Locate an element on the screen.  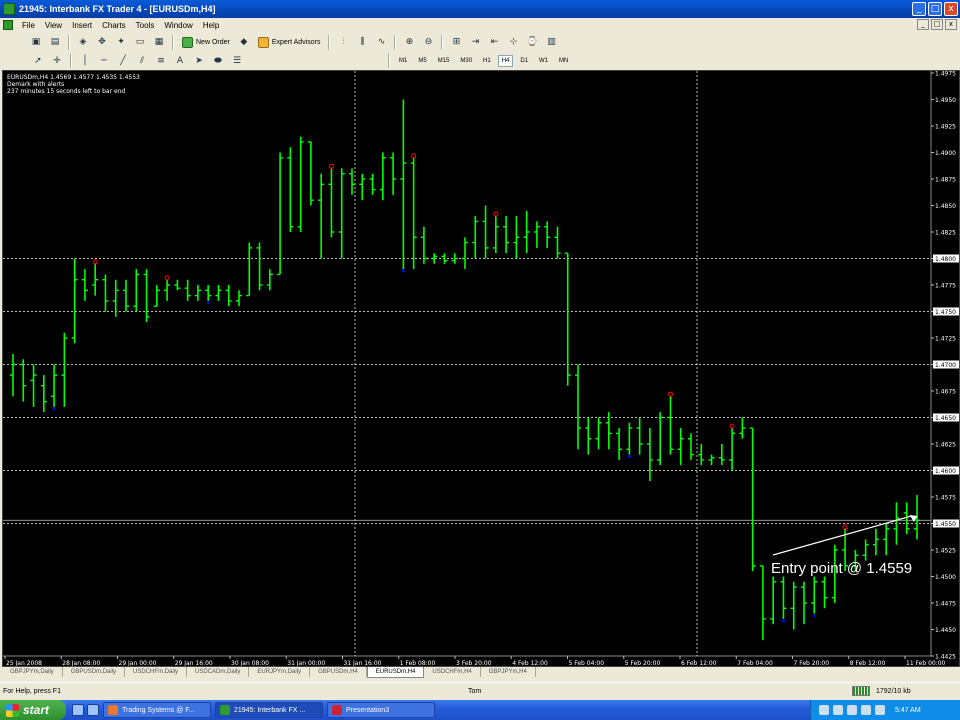
expert-advisors-button: Expert Advisors is located at coordinates (289, 42).